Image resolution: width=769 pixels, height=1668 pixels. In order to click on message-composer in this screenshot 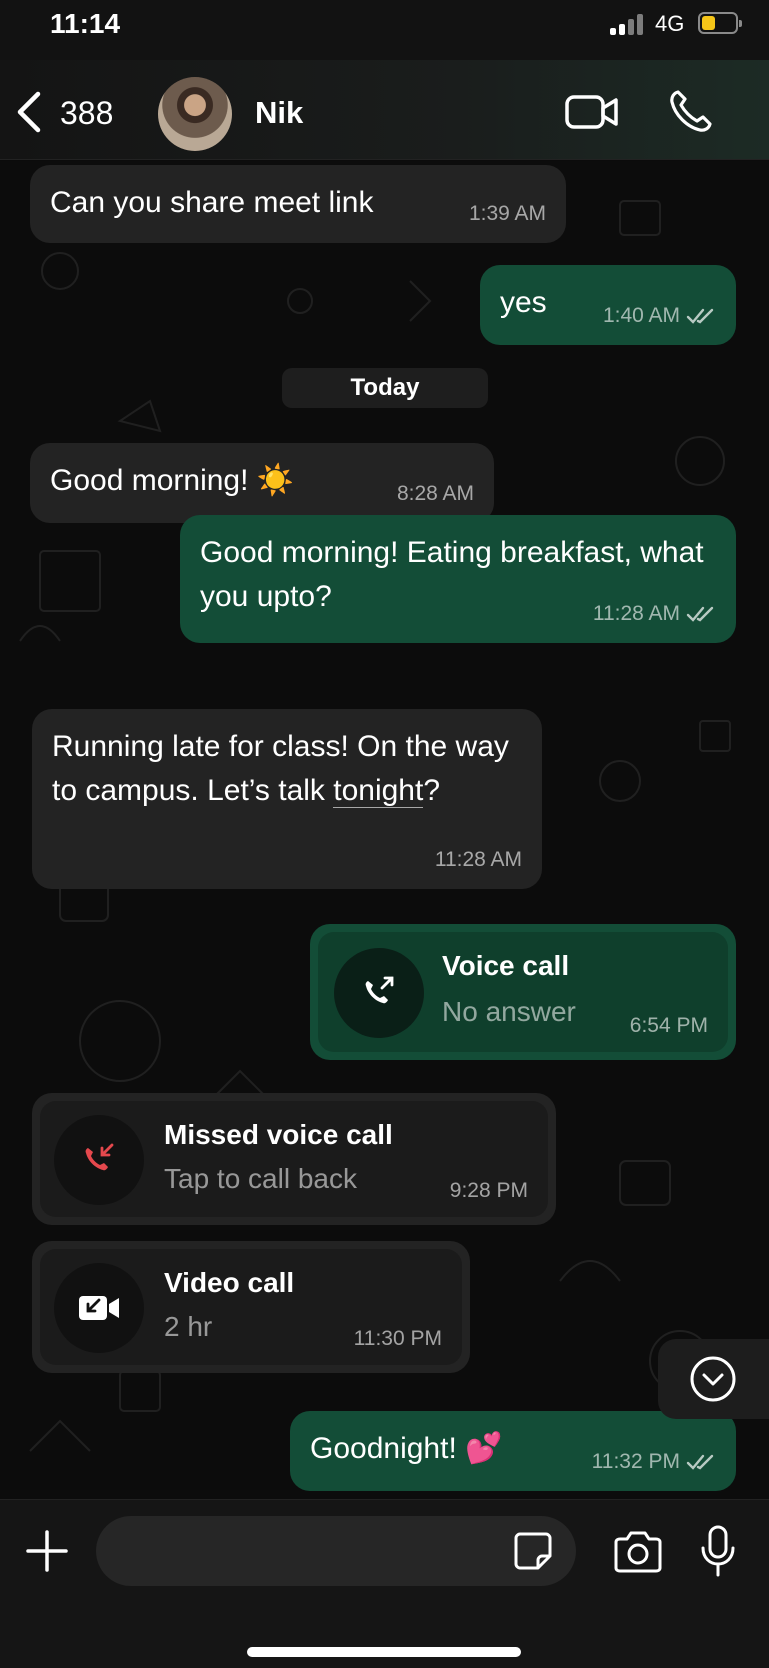, I will do `click(384, 1583)`.